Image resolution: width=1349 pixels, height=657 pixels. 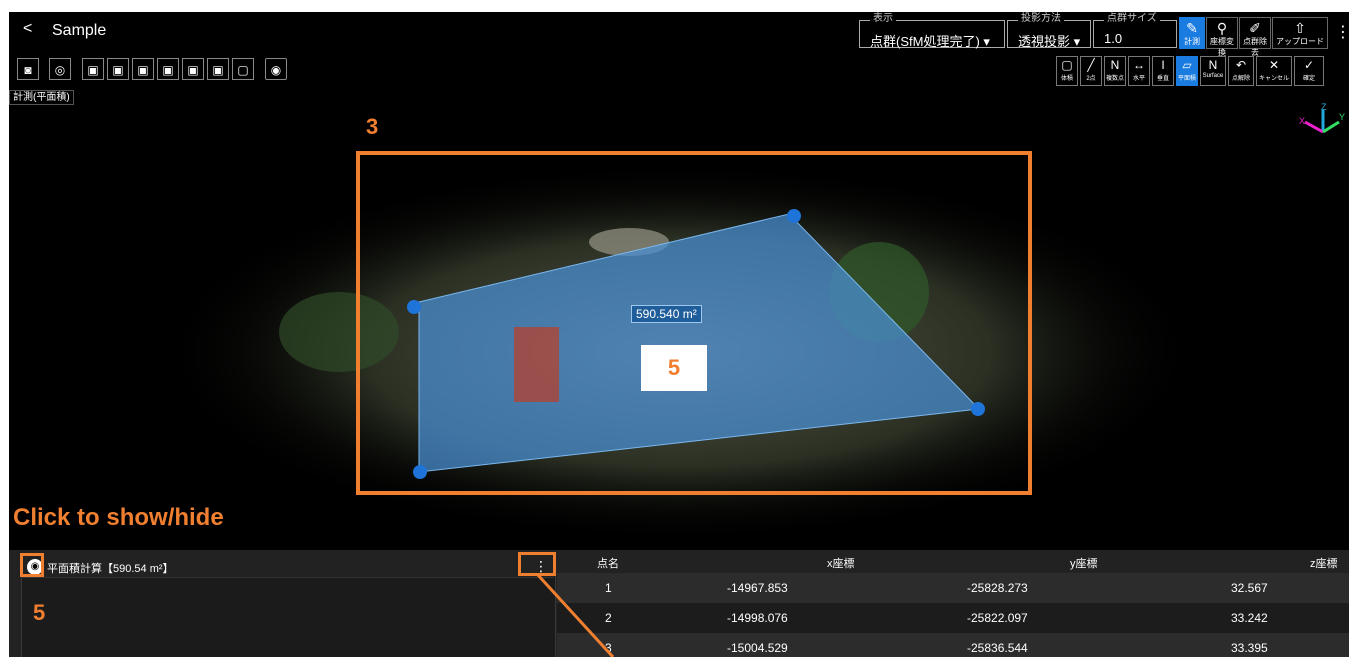 What do you see at coordinates (997, 618) in the screenshot?
I see `cell-y: -25822.097` at bounding box center [997, 618].